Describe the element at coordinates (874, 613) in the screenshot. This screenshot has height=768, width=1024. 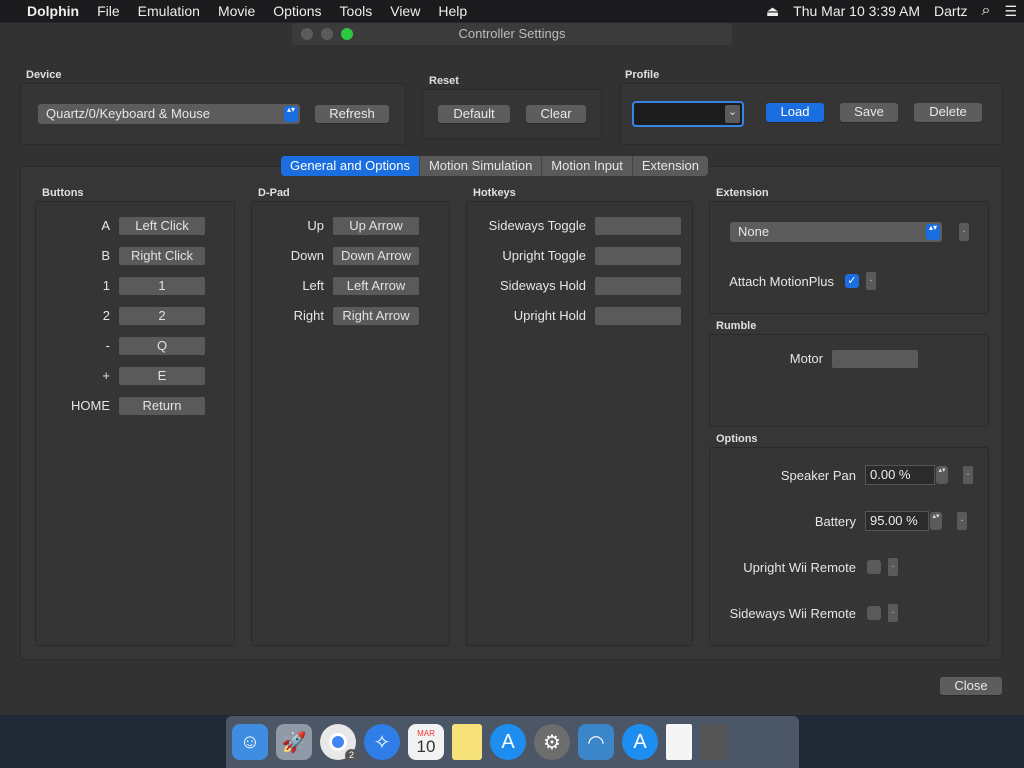
I see `sideways-wii-remote-checkbox` at that location.